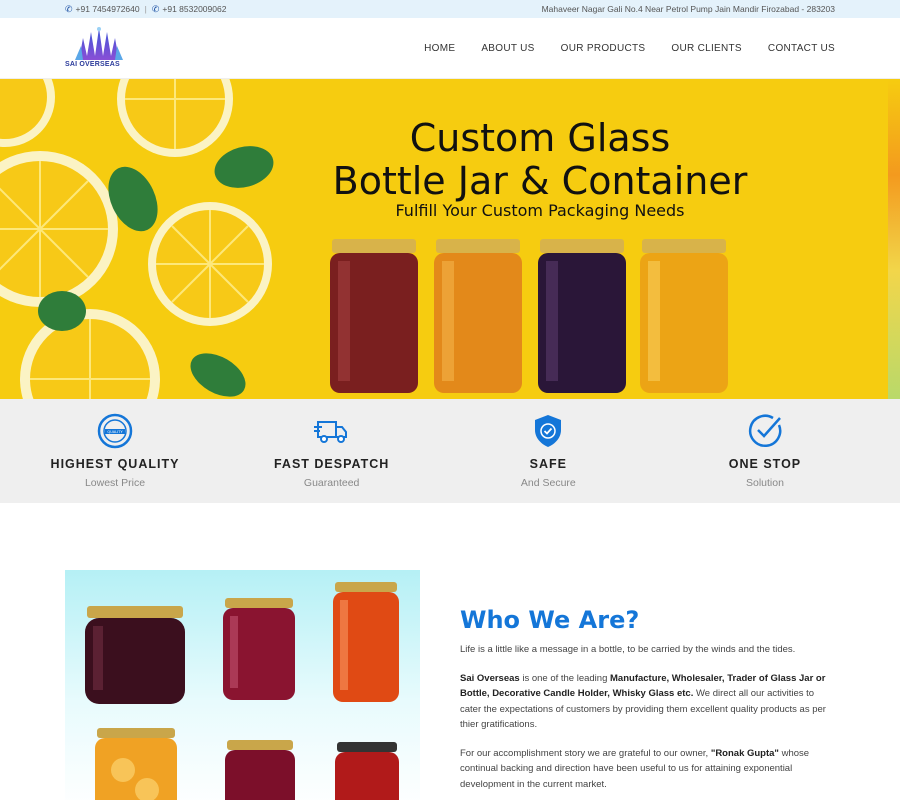 The image size is (900, 800). Describe the element at coordinates (706, 48) in the screenshot. I see `nav-our-clients: OUR CLIENTS` at that location.